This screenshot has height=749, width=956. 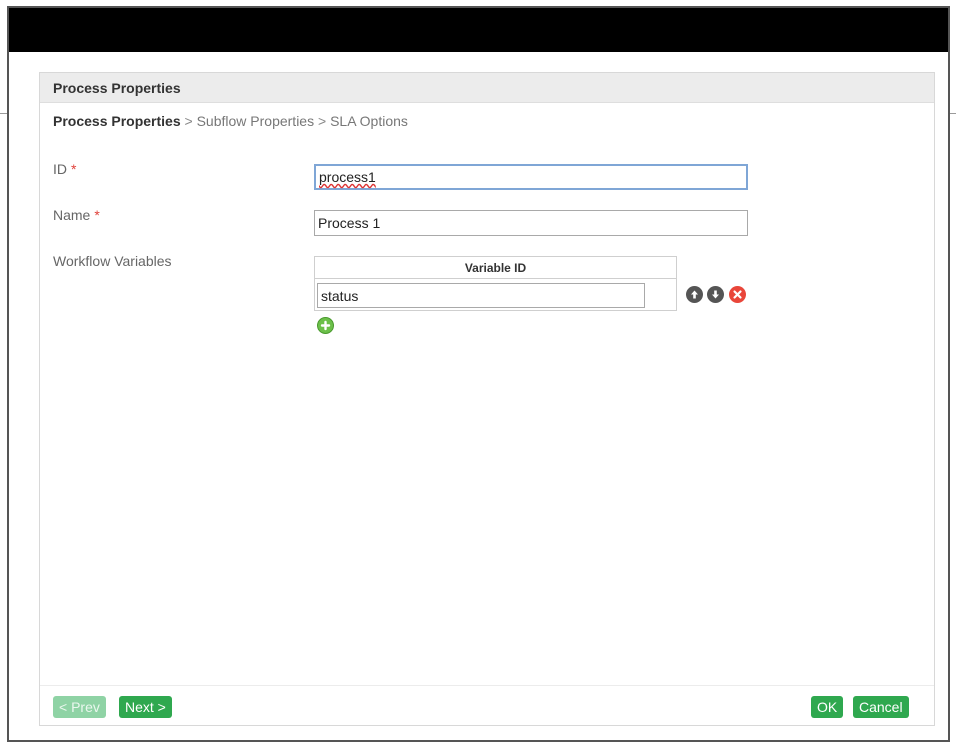 What do you see at coordinates (79, 707) in the screenshot?
I see `prev-button: < Prev` at bounding box center [79, 707].